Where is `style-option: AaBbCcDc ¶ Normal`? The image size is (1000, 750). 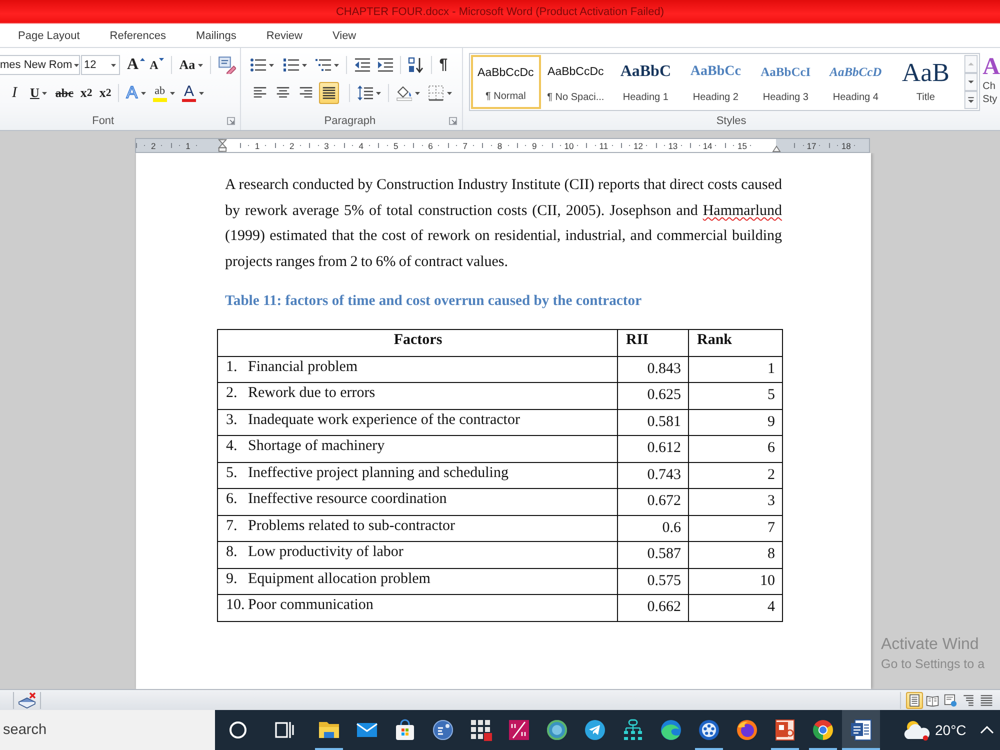
style-option: AaBbCcDc ¶ Normal is located at coordinates (505, 82).